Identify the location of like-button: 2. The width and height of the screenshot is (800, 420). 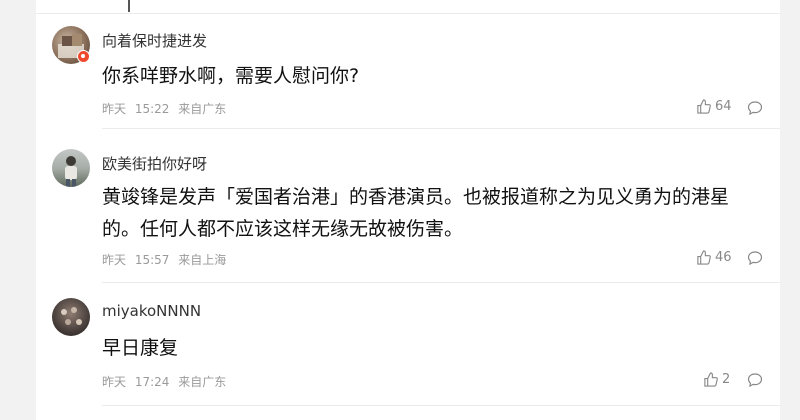
(716, 379).